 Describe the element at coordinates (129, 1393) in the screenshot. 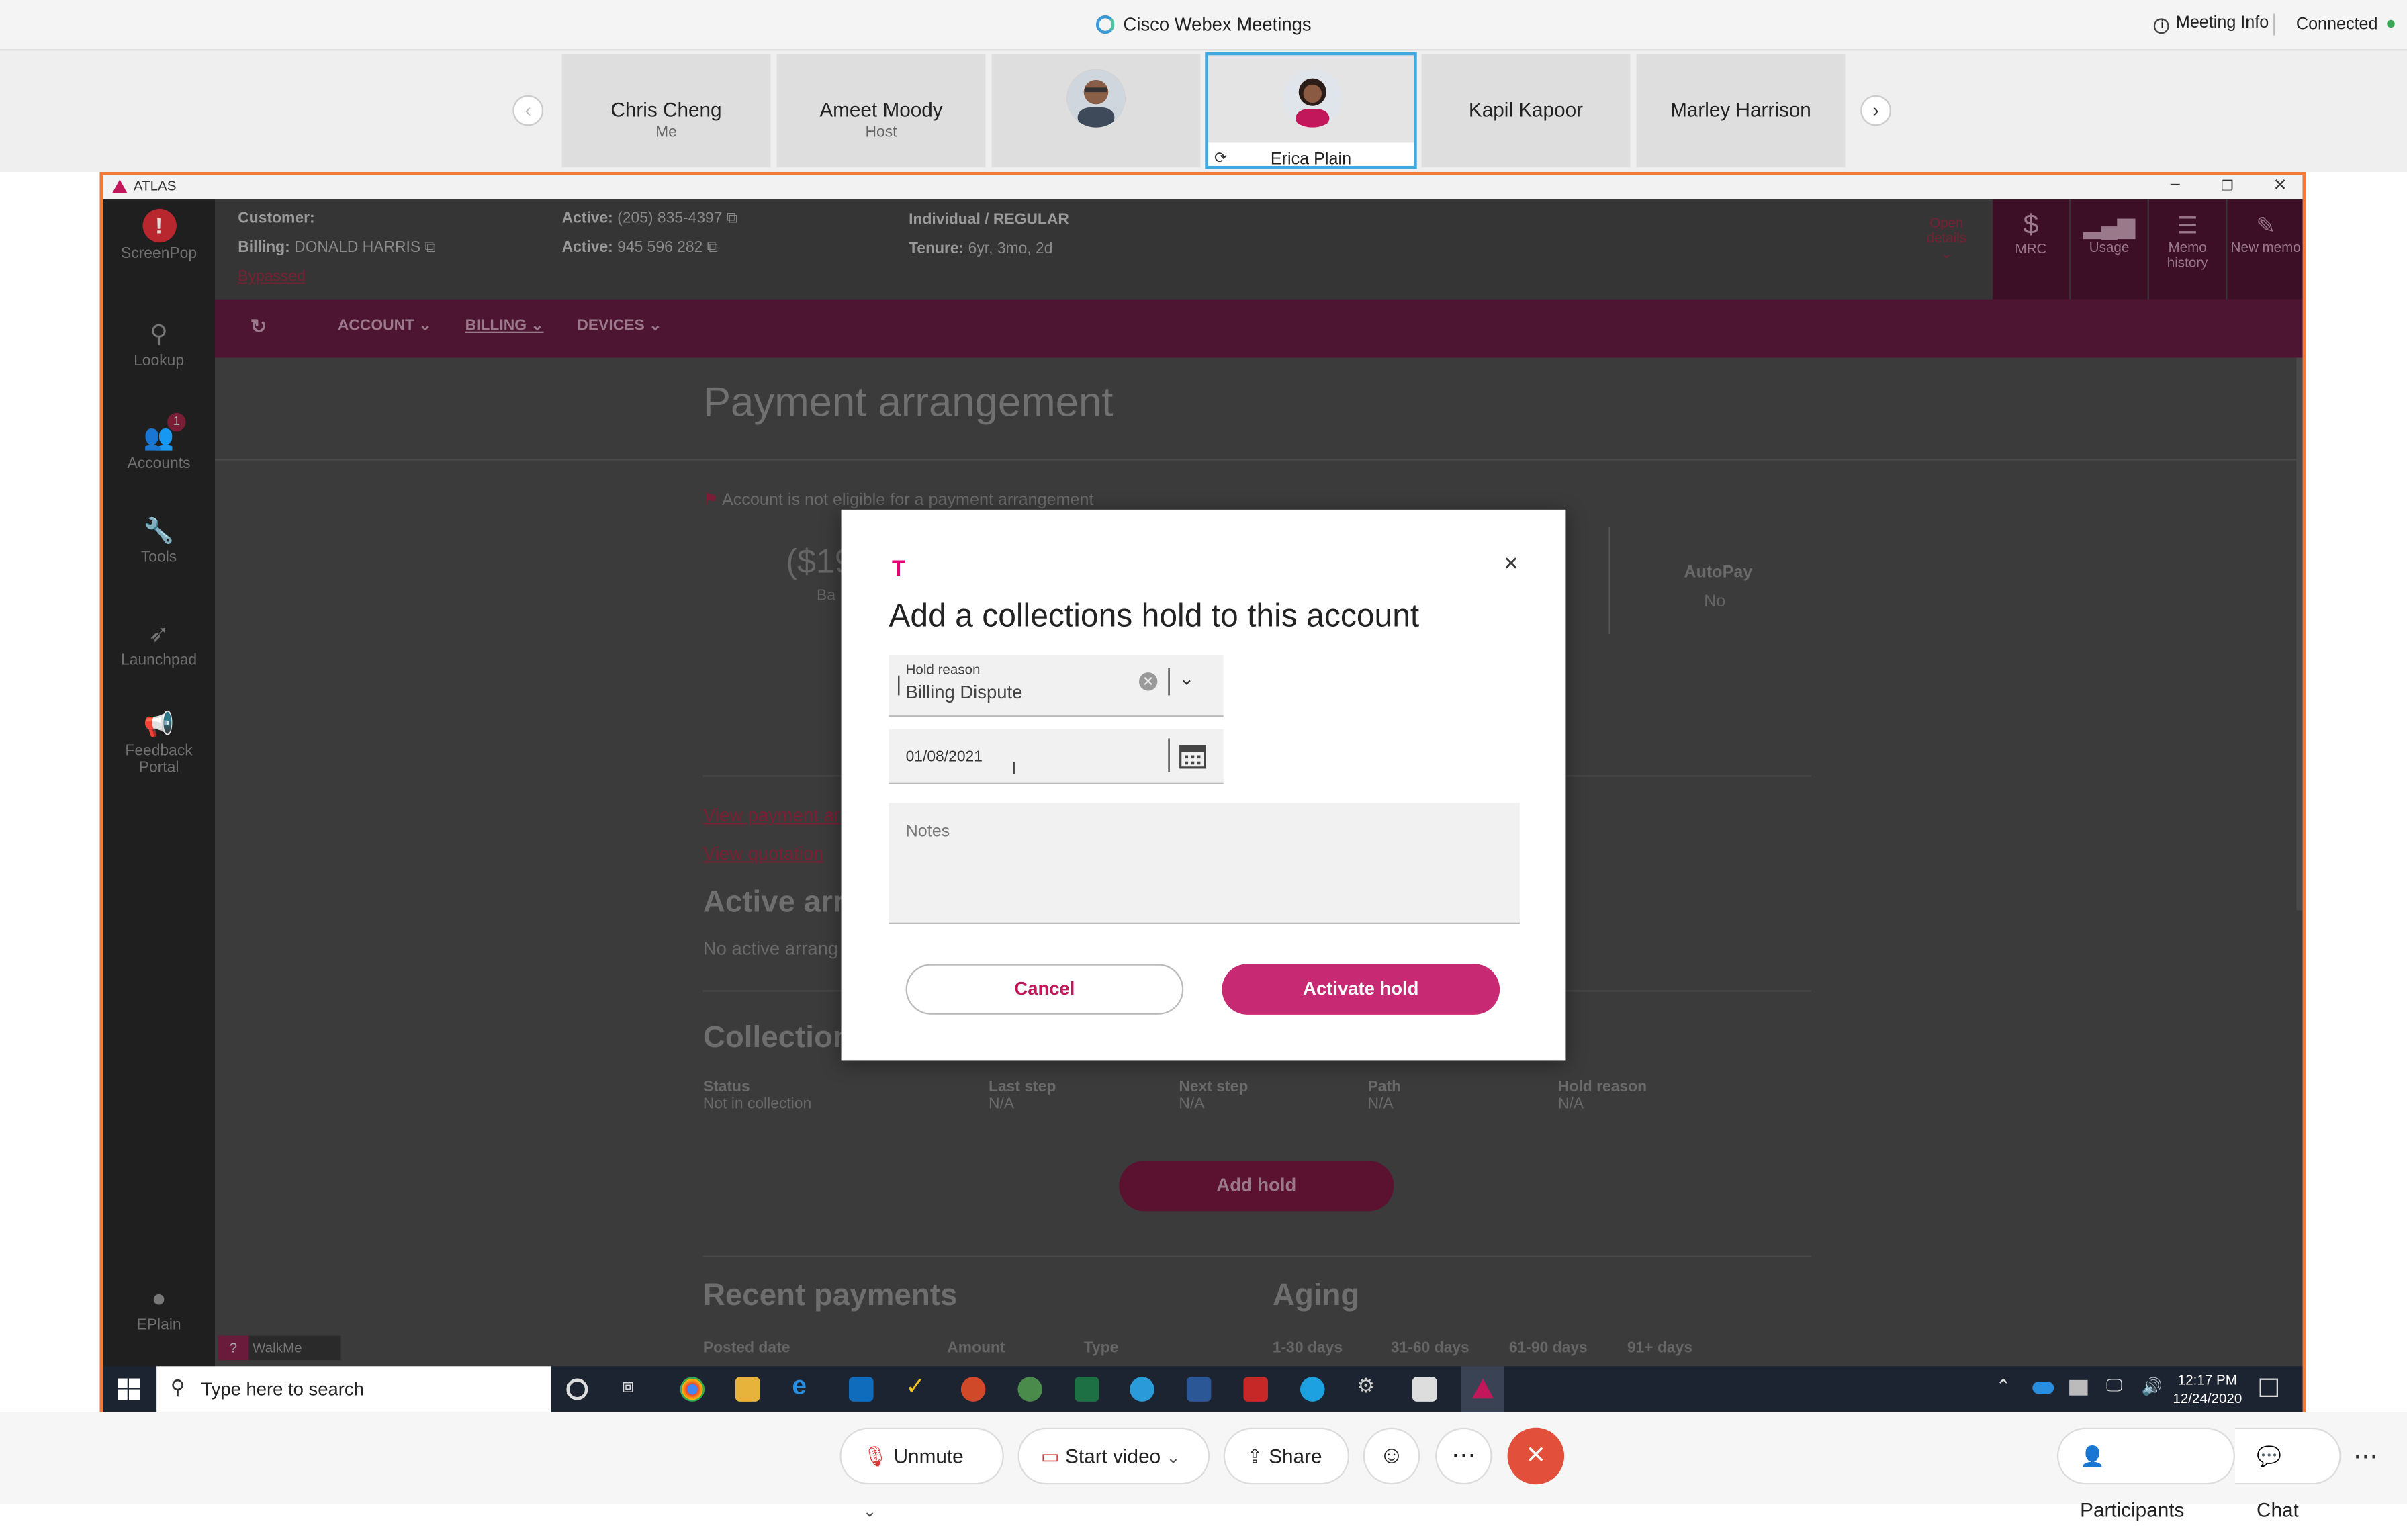

I see `windows-start-icon` at that location.